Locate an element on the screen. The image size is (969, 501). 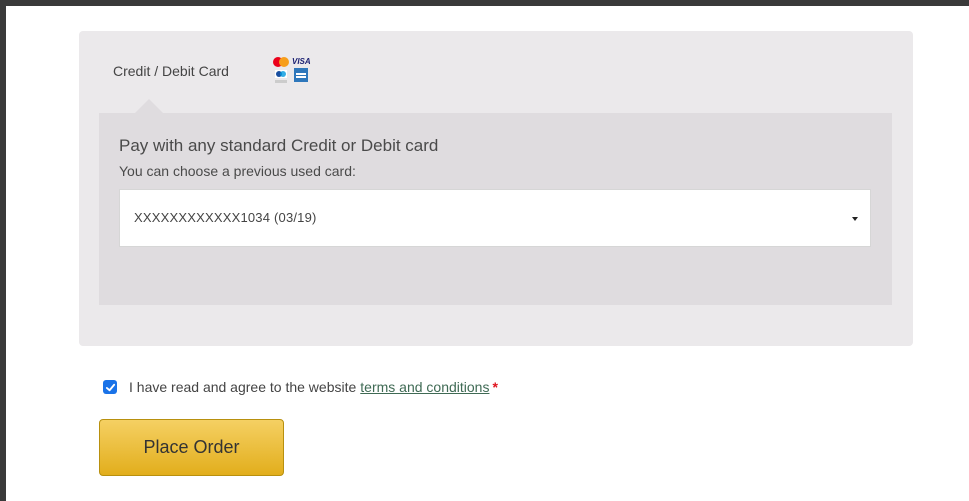
card-brand-icons: VISA is located at coordinates (291, 71).